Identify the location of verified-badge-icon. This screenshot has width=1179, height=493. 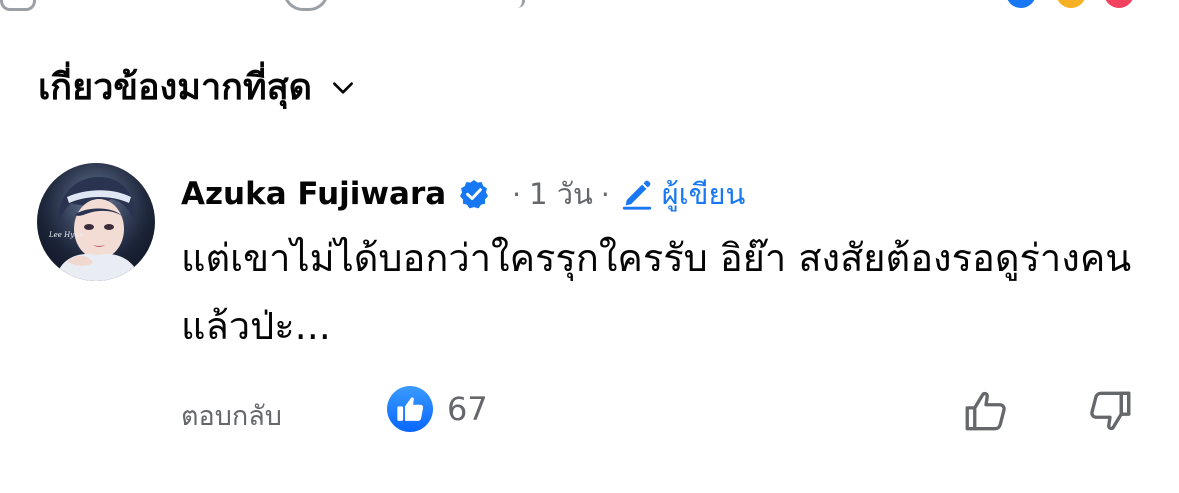
(474, 194).